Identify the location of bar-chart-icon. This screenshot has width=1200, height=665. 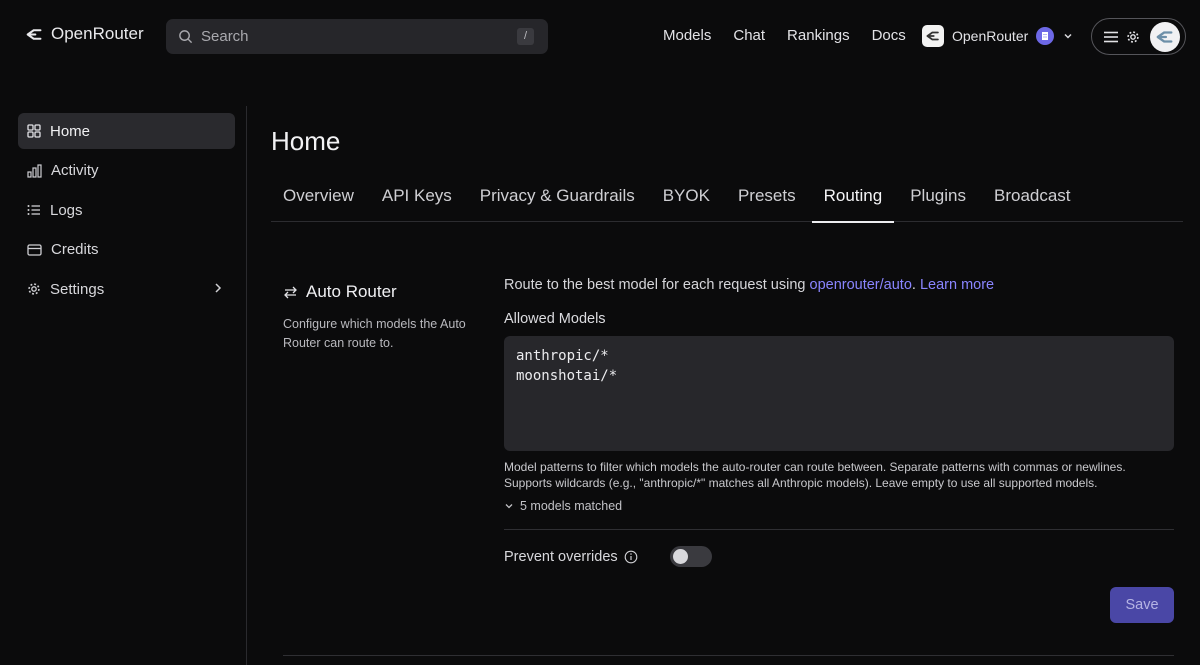
(34, 170).